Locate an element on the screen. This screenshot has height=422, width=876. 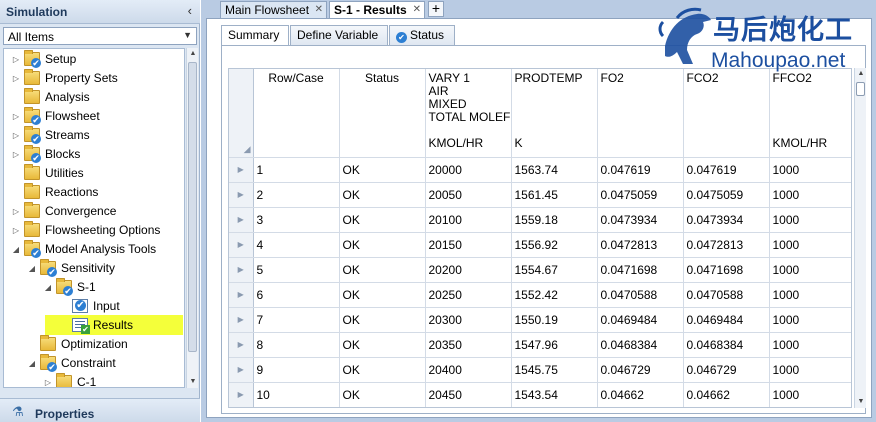
table-cell: 1552.42 is located at coordinates (554, 295).